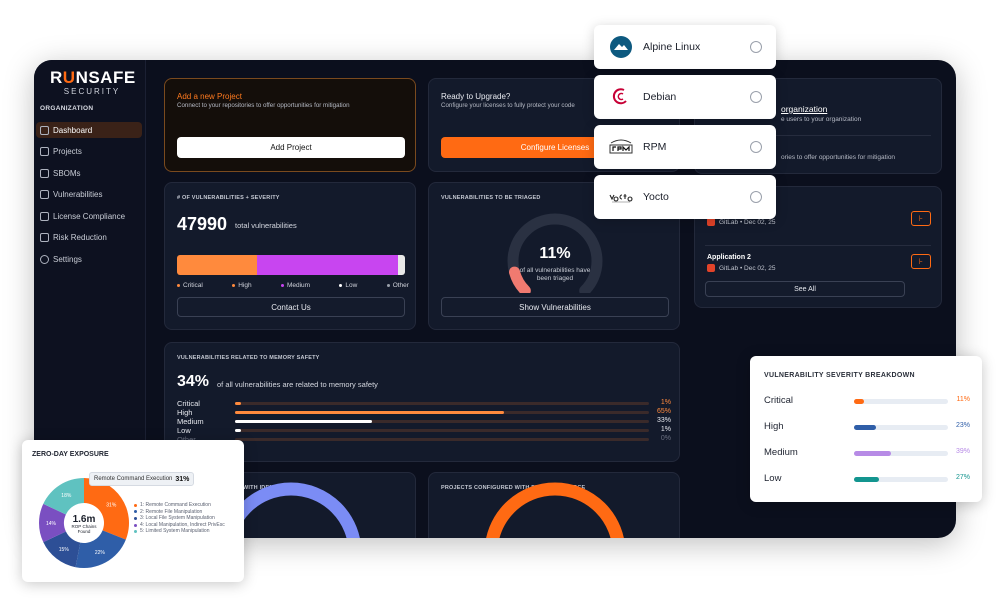 Image resolution: width=1000 pixels, height=600 pixels. What do you see at coordinates (93, 77) in the screenshot?
I see `logo-wordmark: RUNSAFE` at bounding box center [93, 77].